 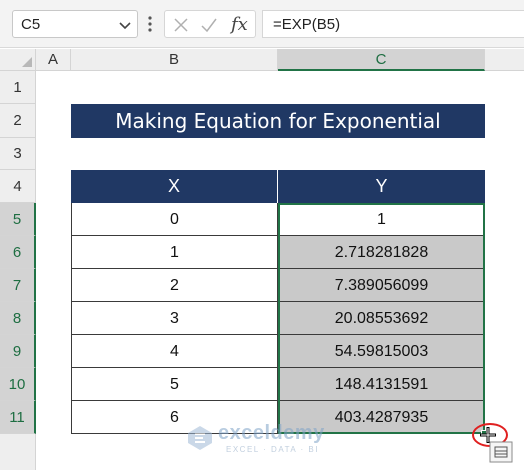 What do you see at coordinates (501, 452) in the screenshot?
I see `quick-analysis-icon` at bounding box center [501, 452].